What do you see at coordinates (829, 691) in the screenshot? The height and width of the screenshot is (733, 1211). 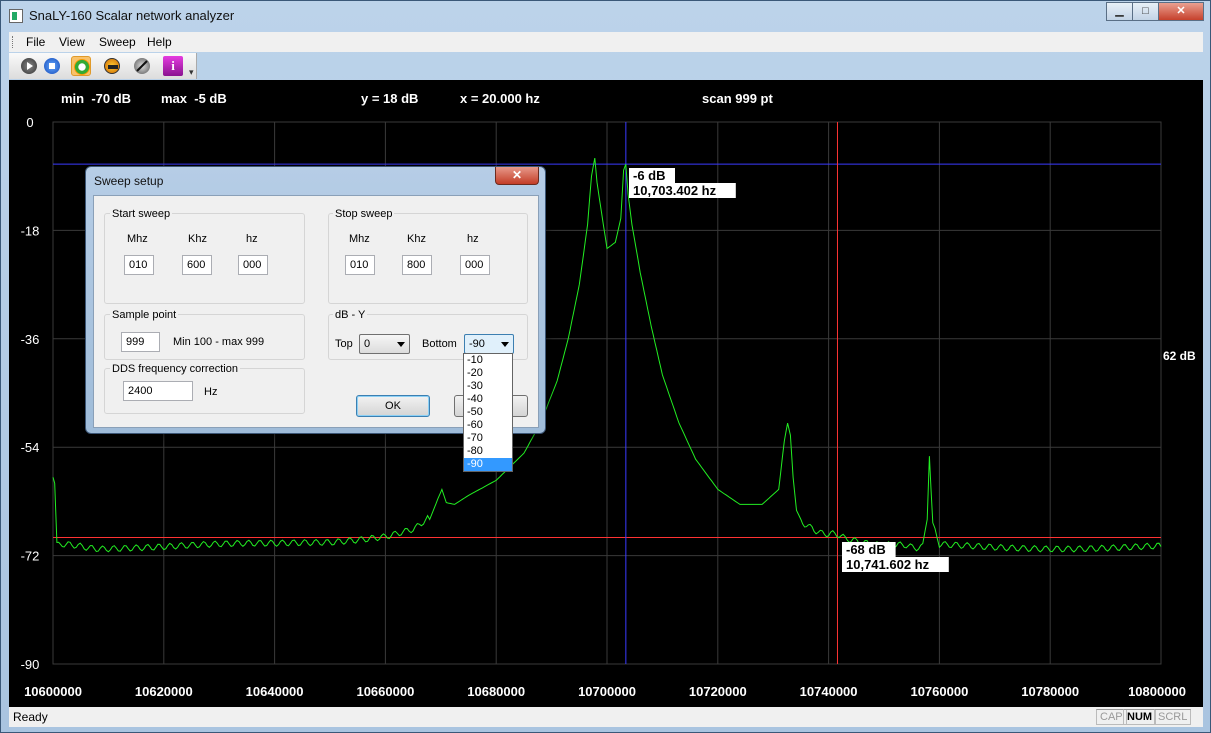 I see `x-tick-label: 10740000` at bounding box center [829, 691].